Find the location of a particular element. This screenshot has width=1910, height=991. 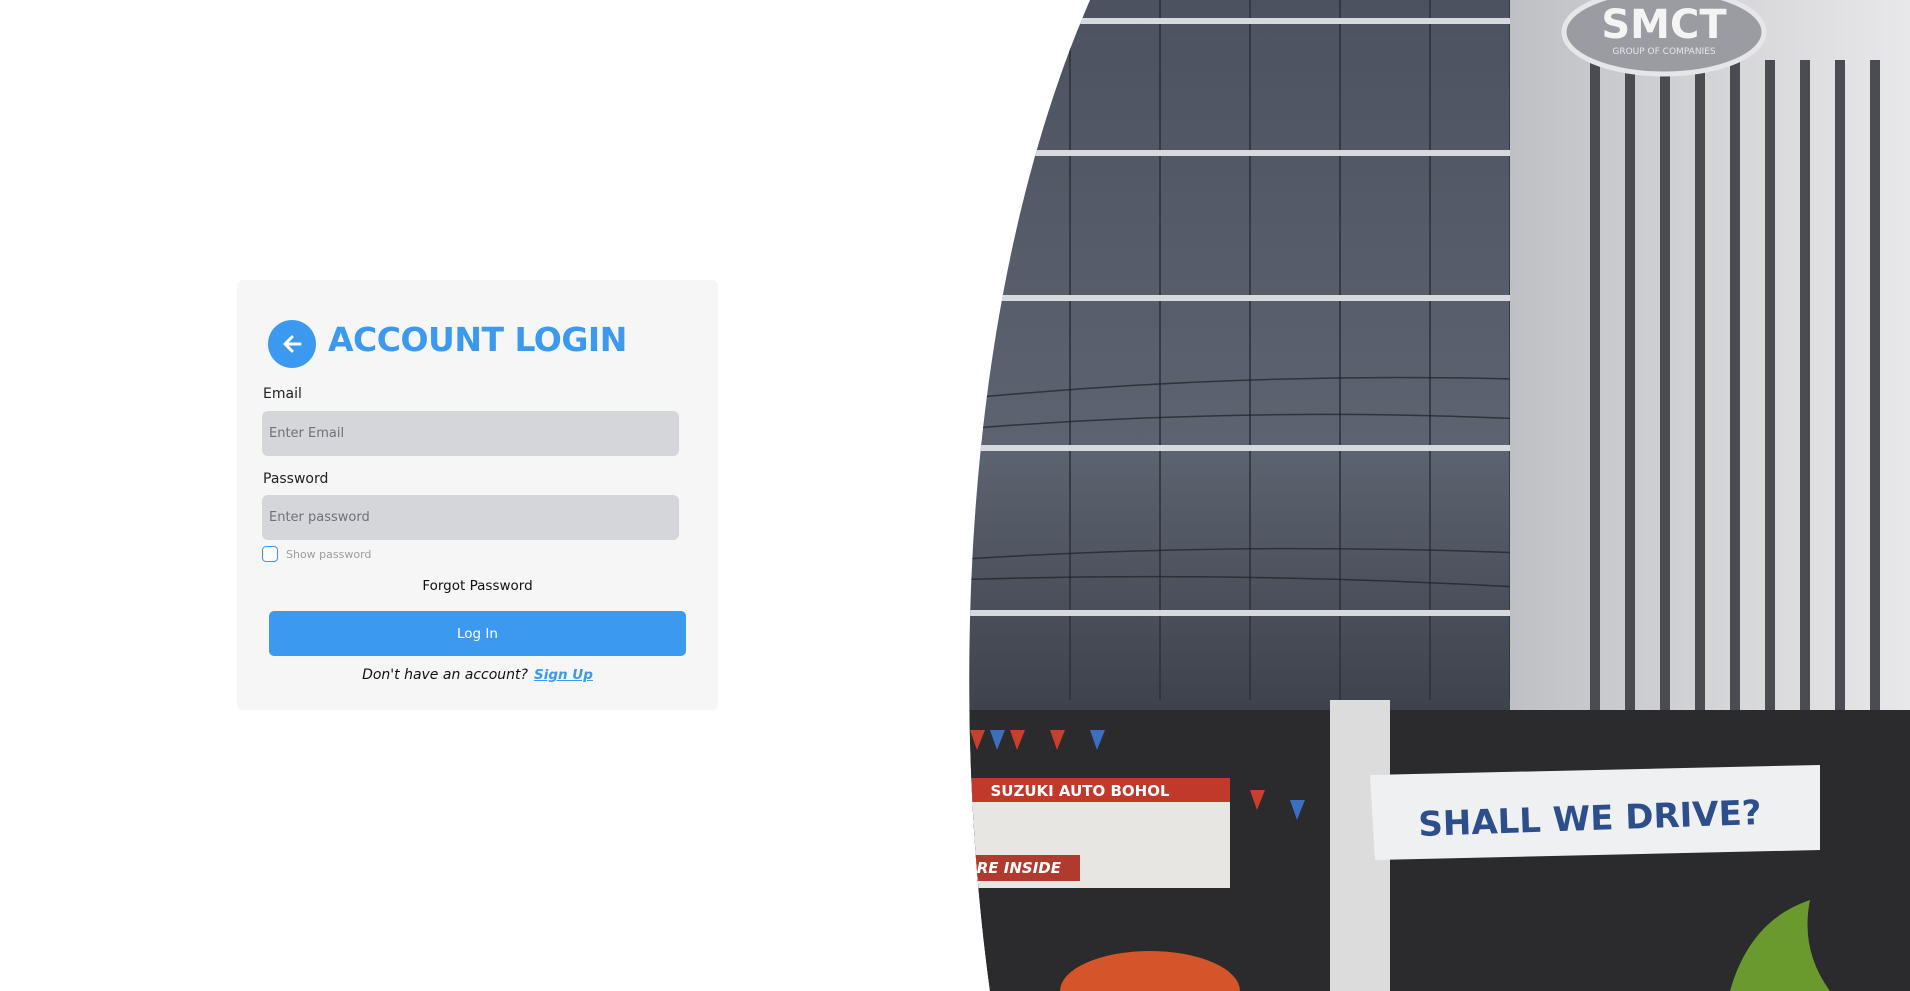

signup-link: Sign Up is located at coordinates (563, 675).